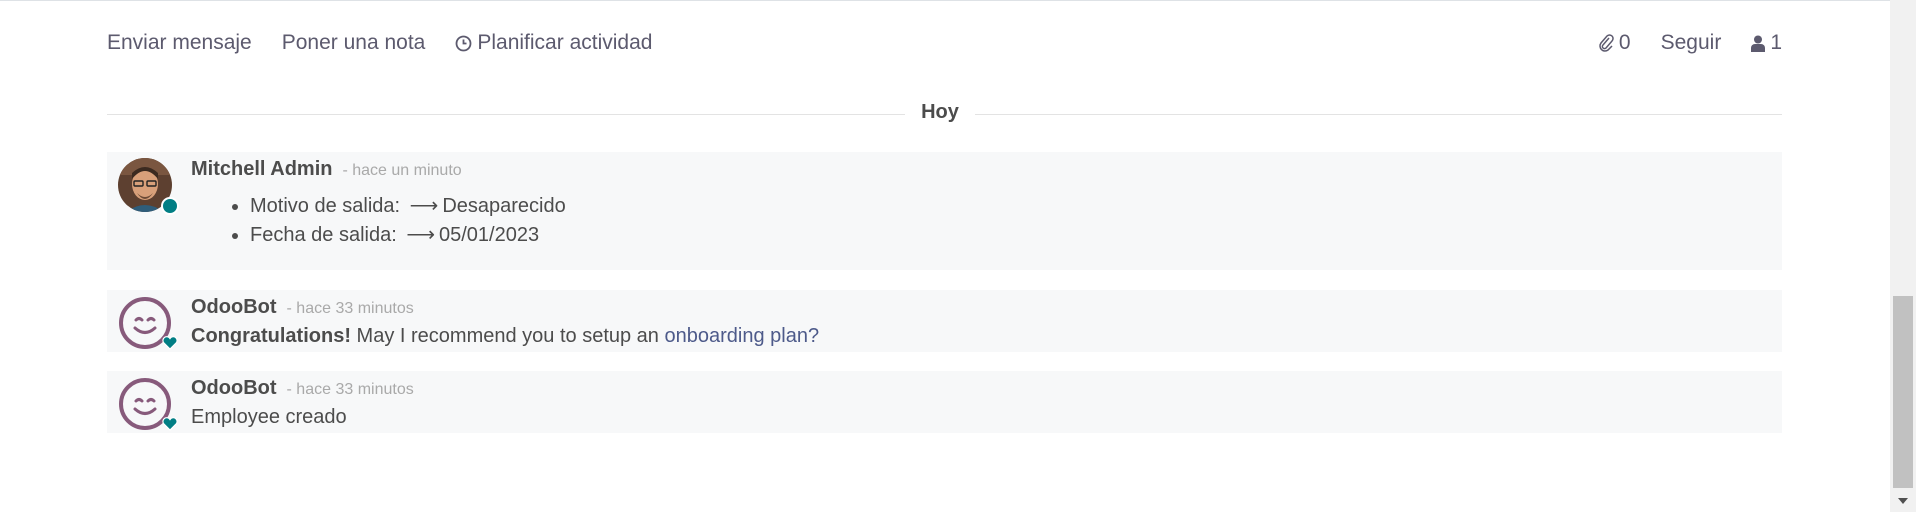 This screenshot has height=512, width=1916. I want to click on attachments-button: 0, so click(1614, 43).